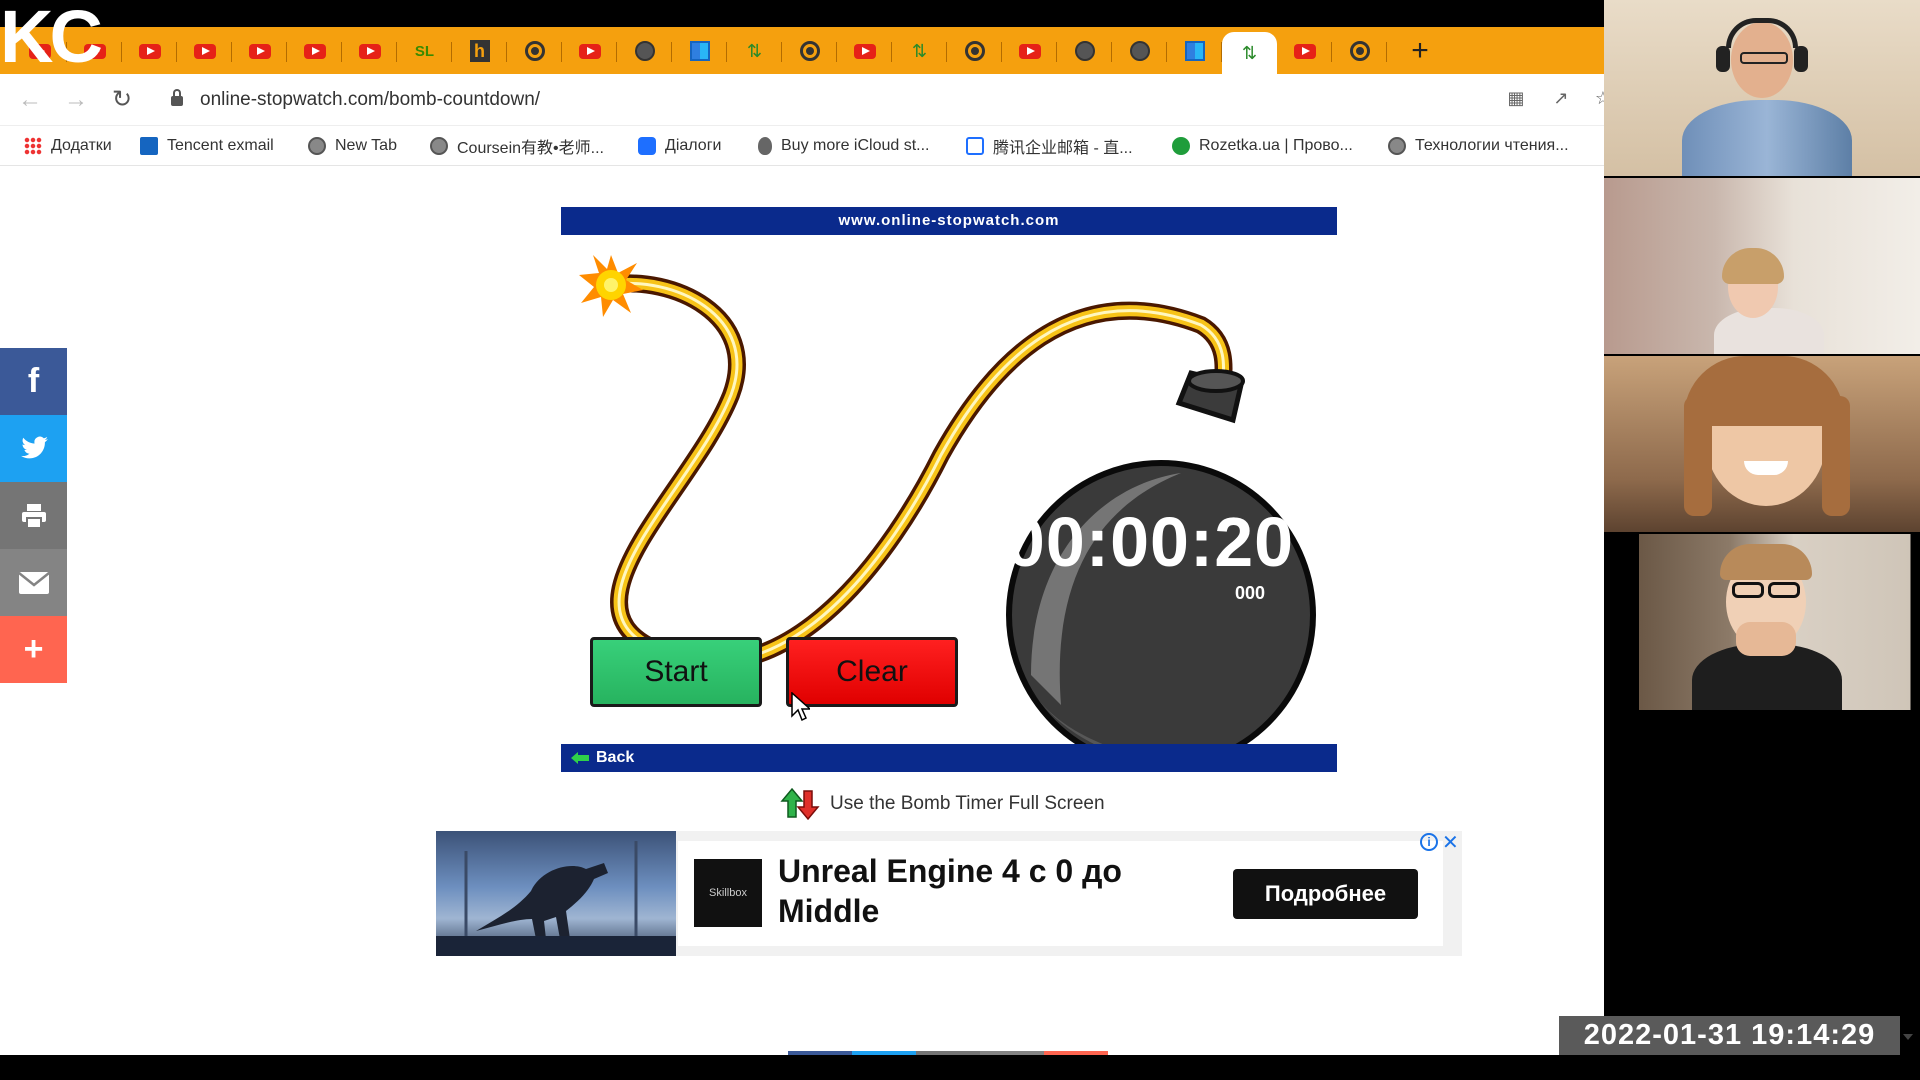 The width and height of the screenshot is (1920, 1080). Describe the element at coordinates (81, 145) in the screenshot. I see `bookmark-label: Додатки` at that location.